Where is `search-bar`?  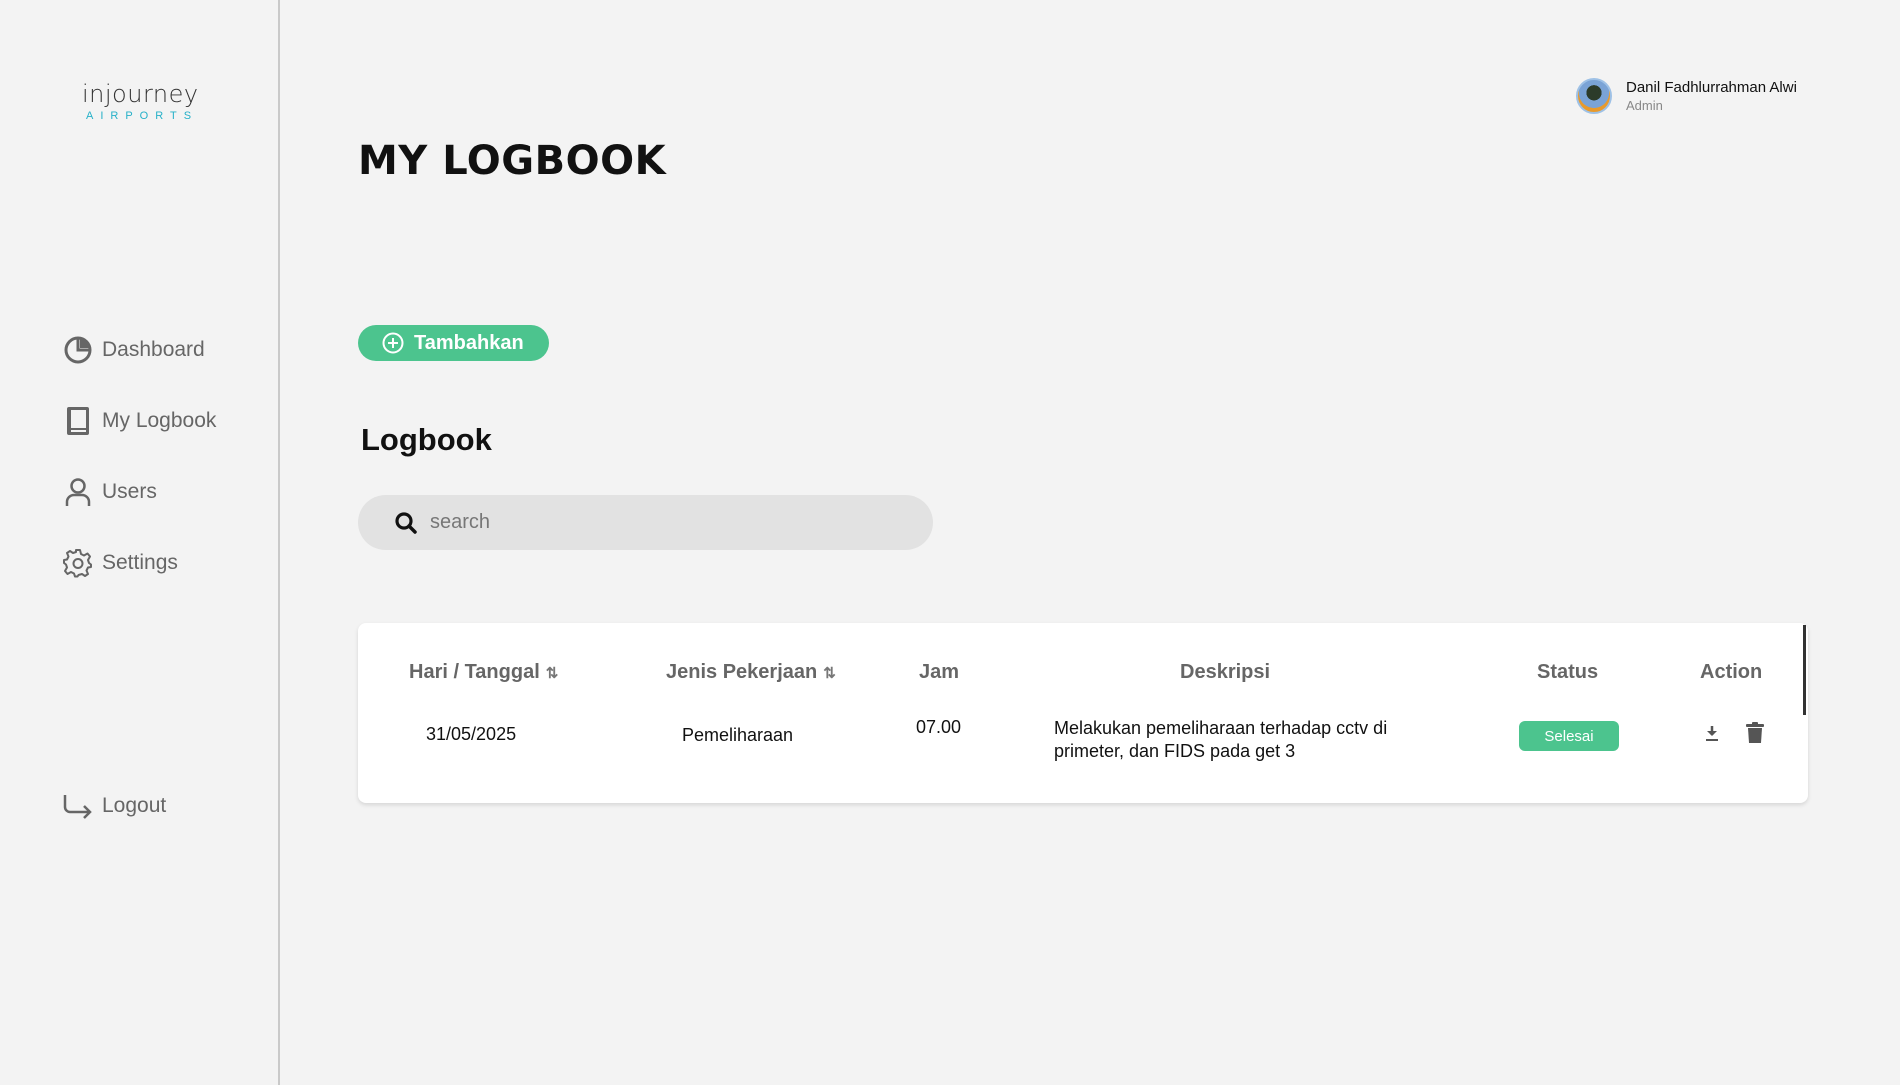
search-bar is located at coordinates (645, 522).